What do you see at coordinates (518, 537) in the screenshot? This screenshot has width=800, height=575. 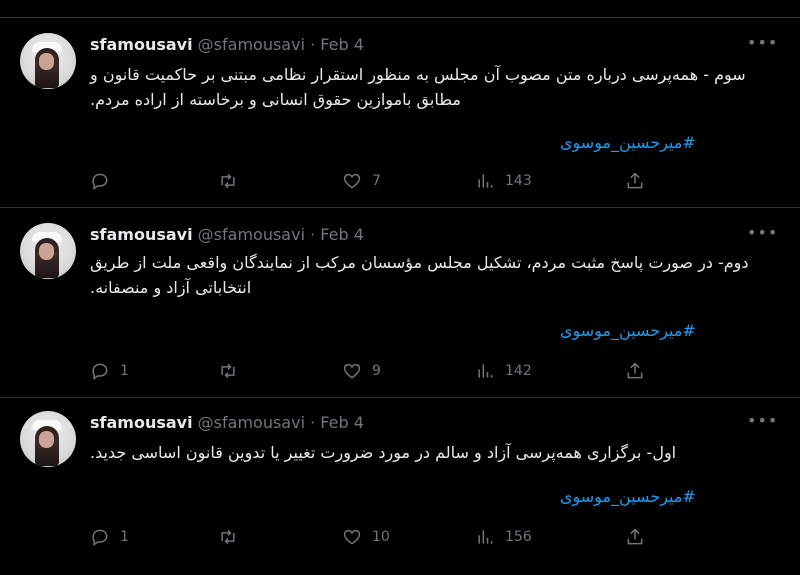 I see `views-count: 156` at bounding box center [518, 537].